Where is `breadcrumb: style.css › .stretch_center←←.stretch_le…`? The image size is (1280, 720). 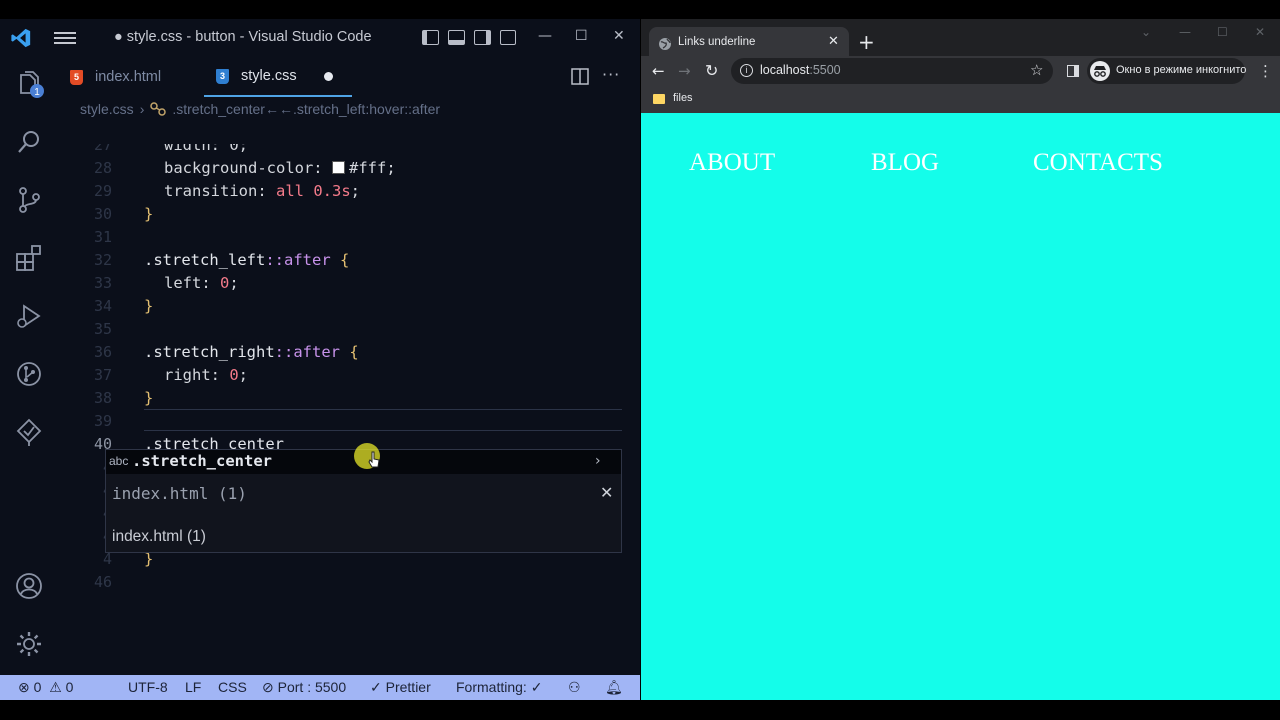
breadcrumb: style.css › .stretch_center←←.stretch_le… is located at coordinates (260, 109).